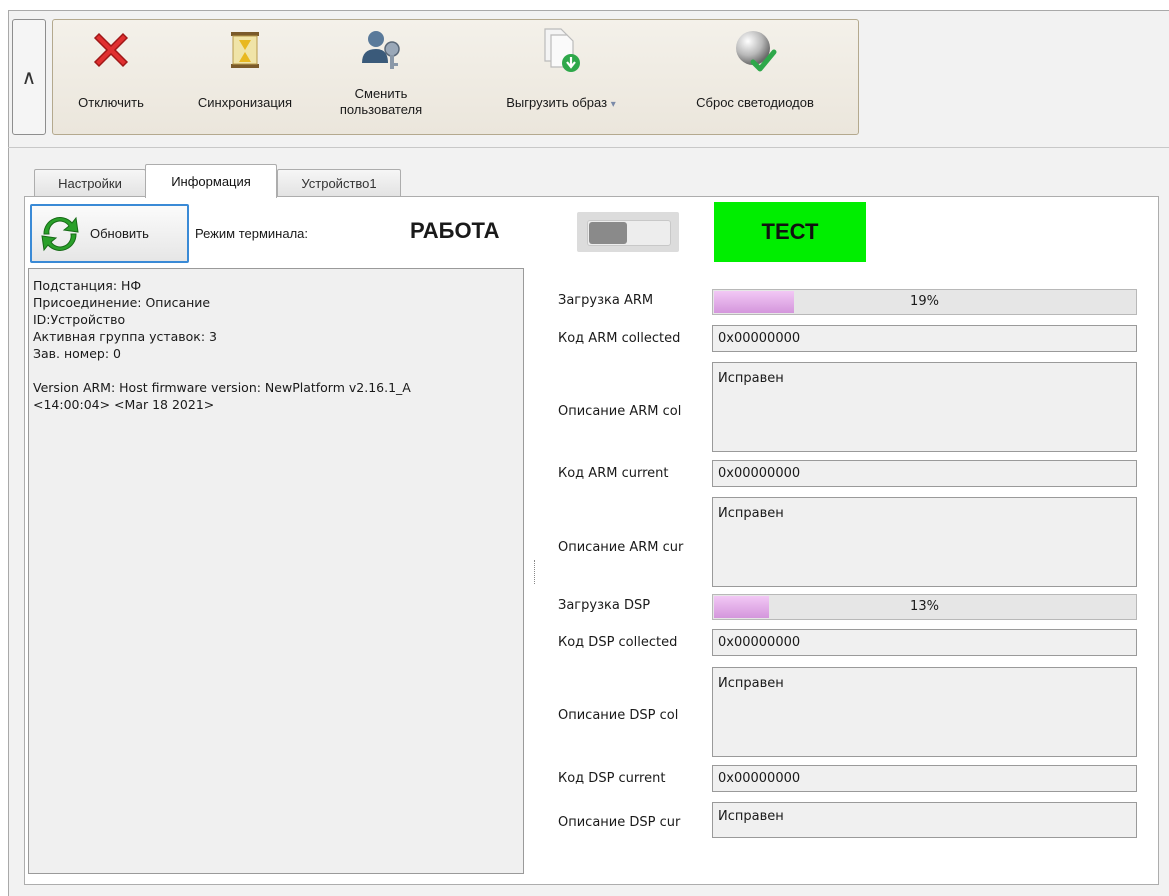 The image size is (1169, 896). Describe the element at coordinates (924, 778) in the screenshot. I see `dsp-current-code-field: 0x00000000` at that location.